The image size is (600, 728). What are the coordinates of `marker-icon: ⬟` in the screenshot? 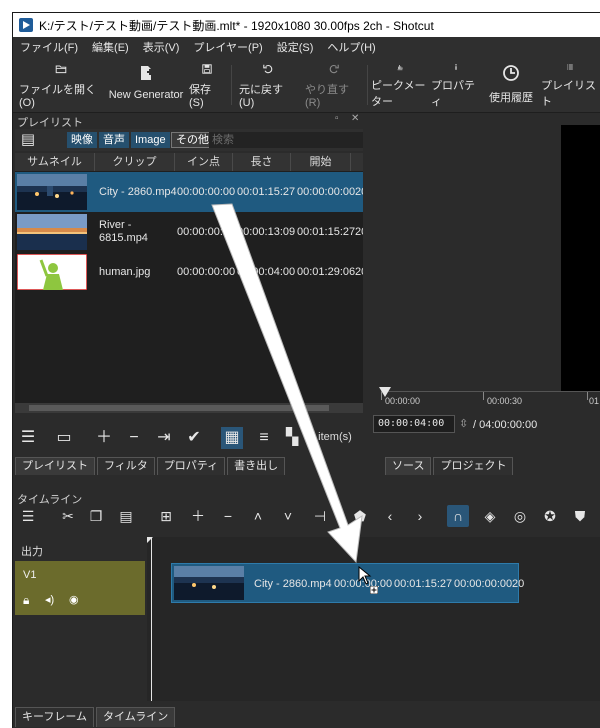 It's located at (360, 516).